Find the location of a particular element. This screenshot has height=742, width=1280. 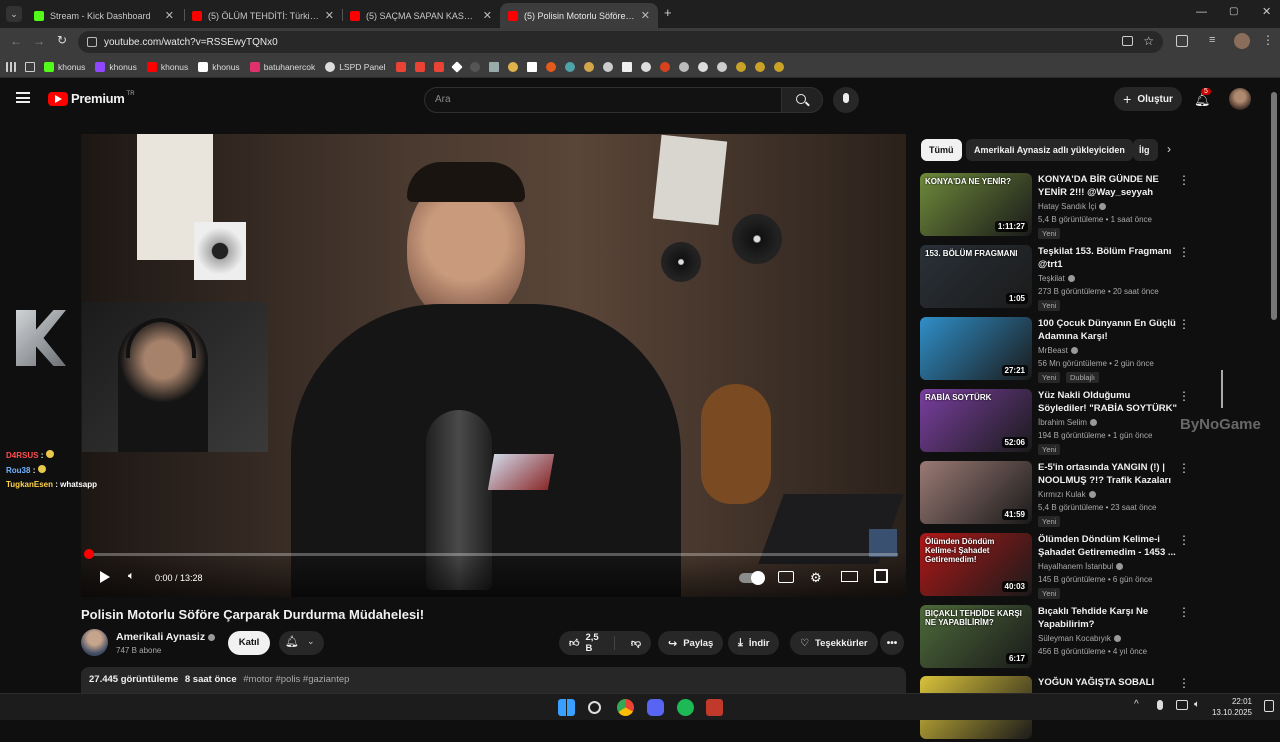

bookmark-star-icon: ☆ is located at coordinates (1148, 41).